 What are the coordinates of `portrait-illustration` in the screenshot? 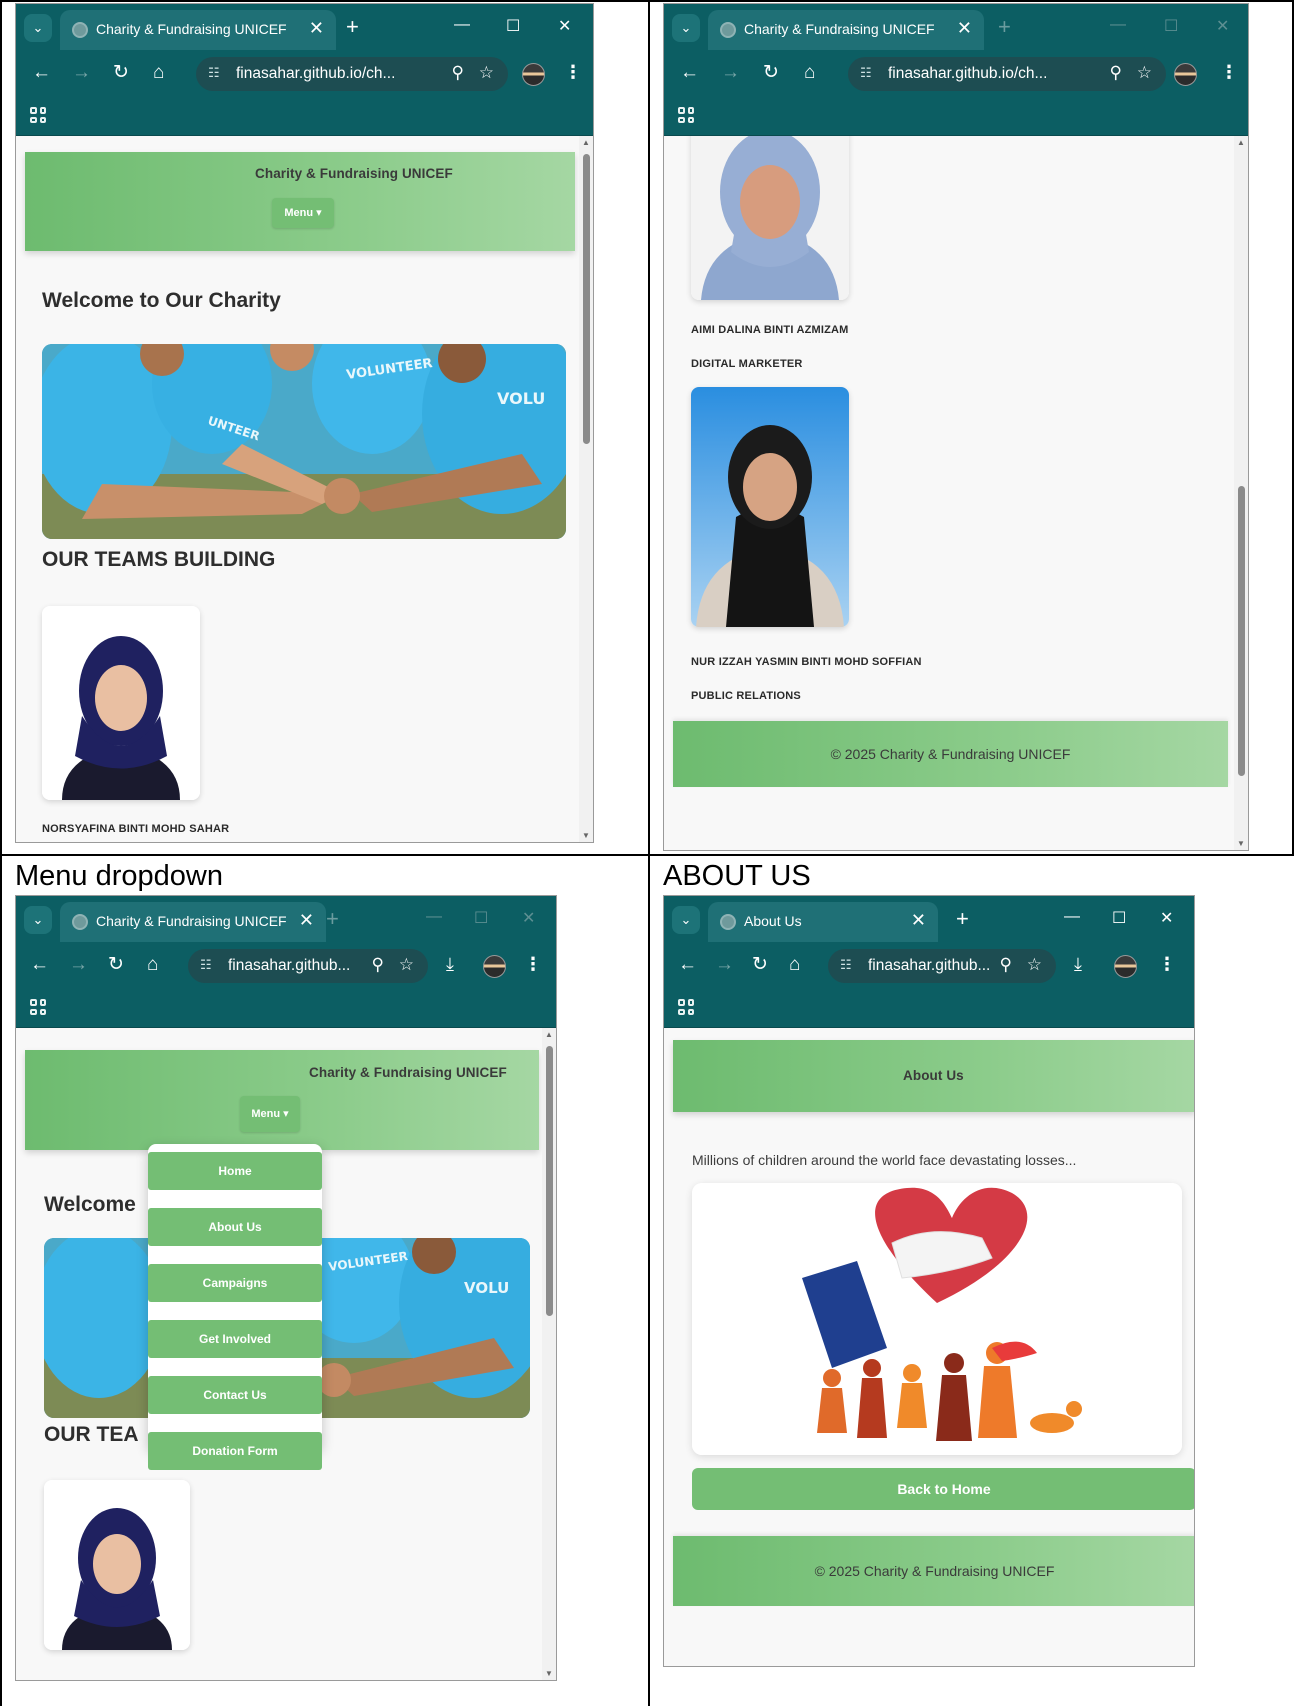 It's located at (770, 507).